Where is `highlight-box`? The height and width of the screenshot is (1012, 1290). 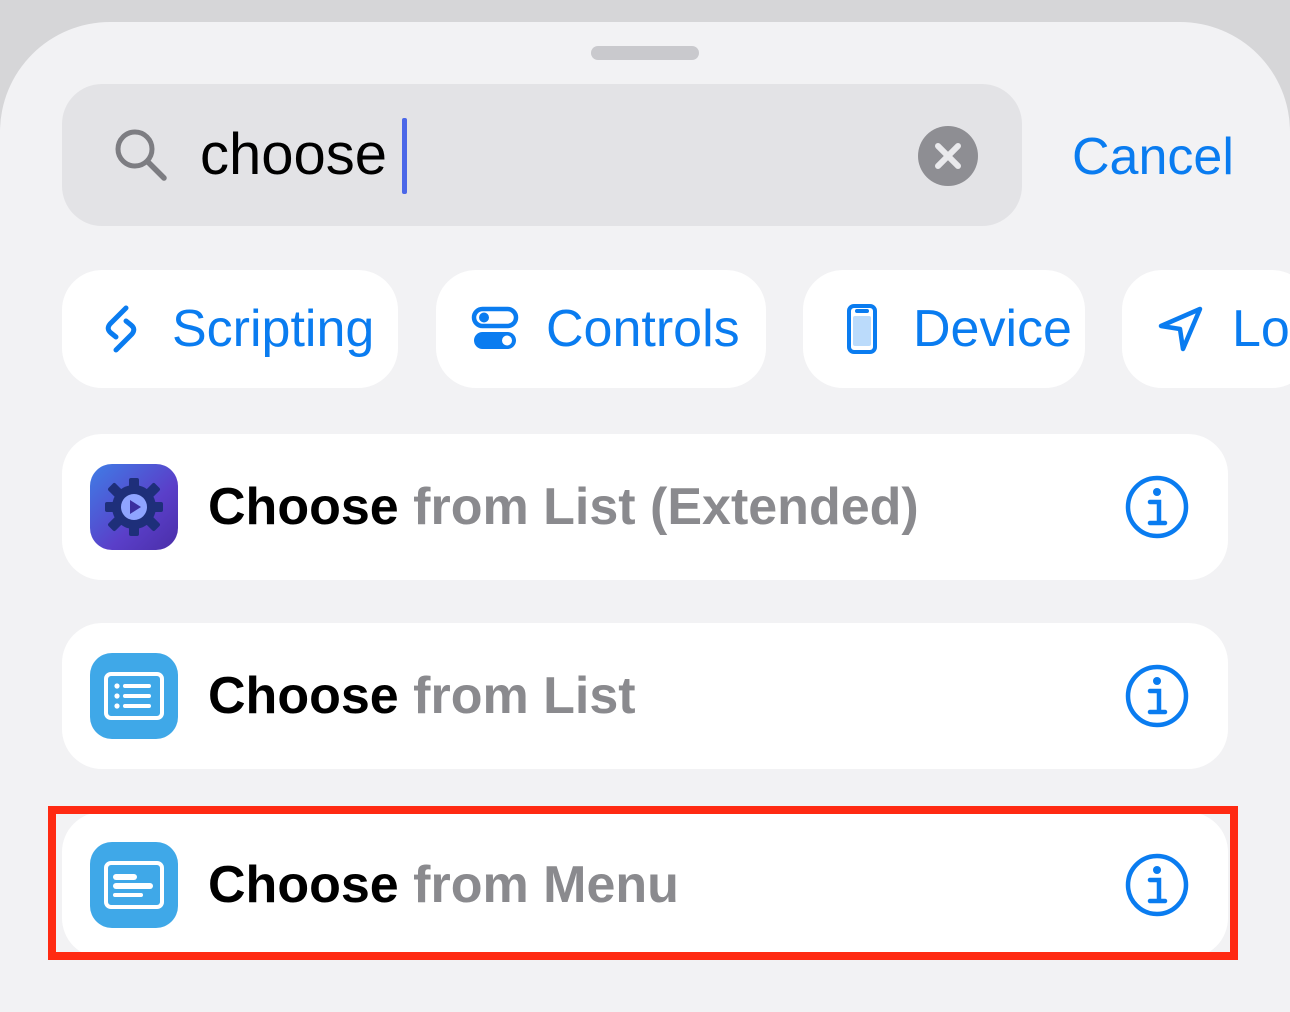
highlight-box is located at coordinates (643, 883).